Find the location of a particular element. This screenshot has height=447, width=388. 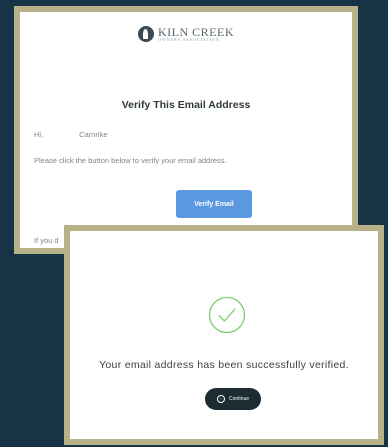

email-heading: Verify This Email Address is located at coordinates (186, 105).